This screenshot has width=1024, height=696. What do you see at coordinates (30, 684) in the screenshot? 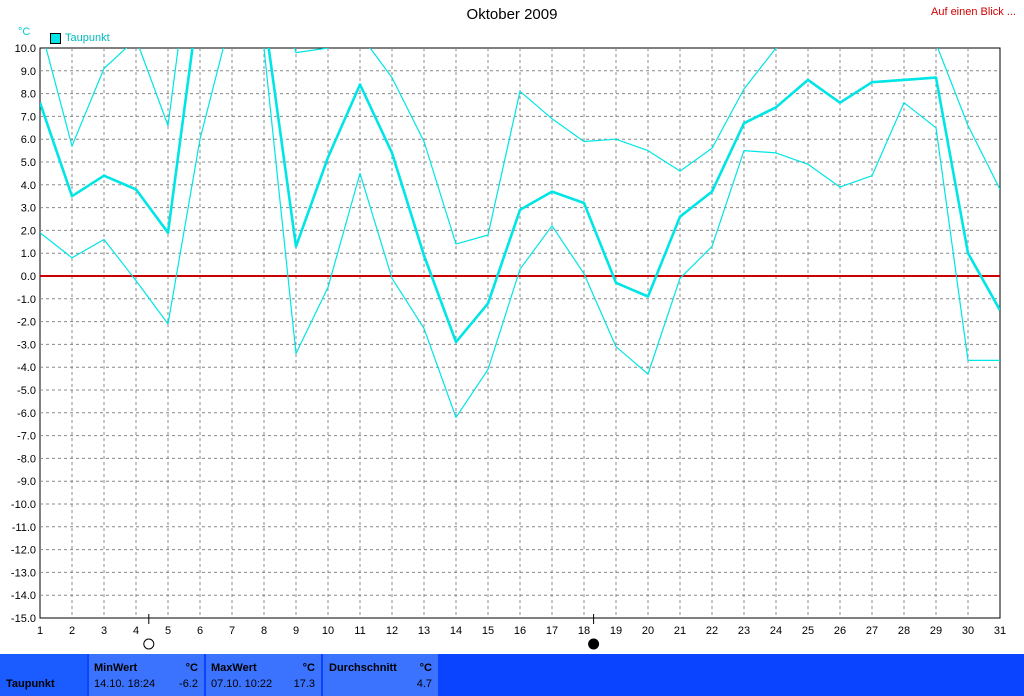
I see `stats-row-label: Taupunkt` at bounding box center [30, 684].